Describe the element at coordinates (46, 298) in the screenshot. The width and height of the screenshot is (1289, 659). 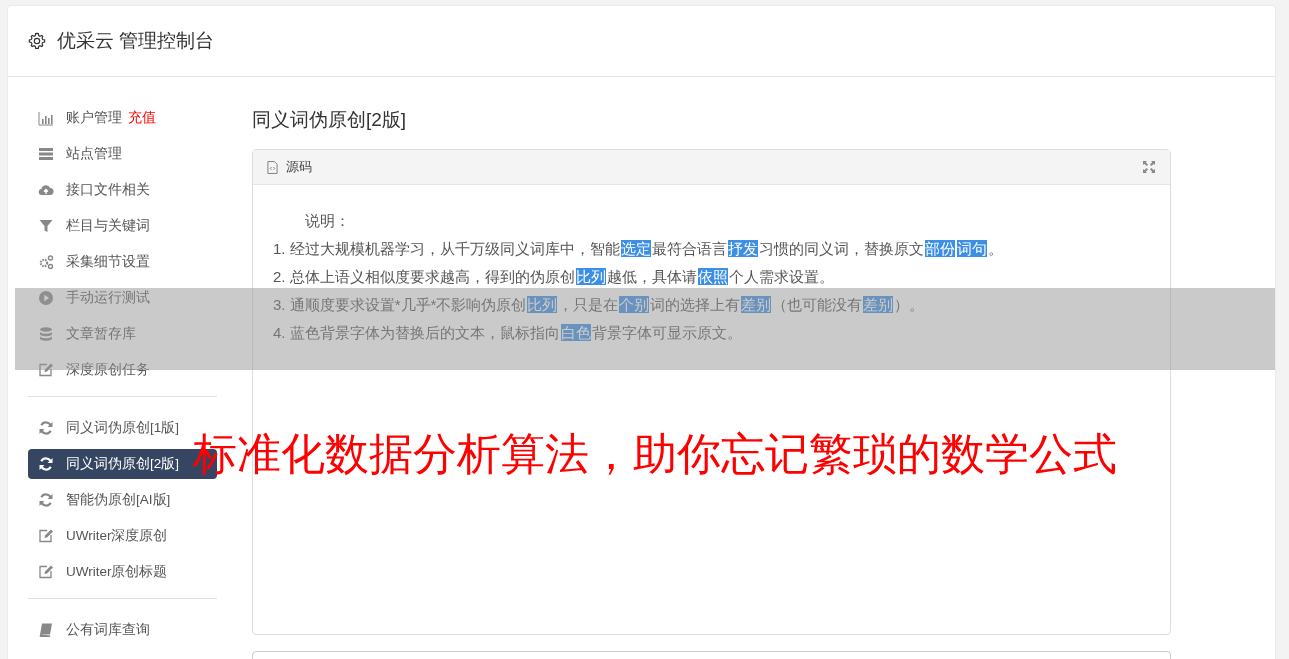
I see `play-icon` at that location.